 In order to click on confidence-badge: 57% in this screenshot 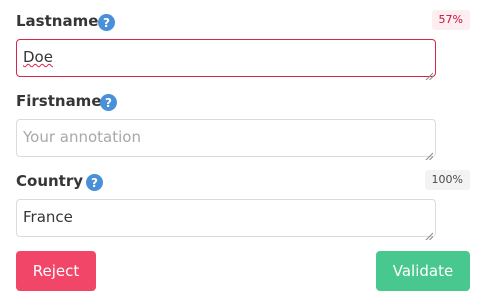, I will do `click(450, 20)`.